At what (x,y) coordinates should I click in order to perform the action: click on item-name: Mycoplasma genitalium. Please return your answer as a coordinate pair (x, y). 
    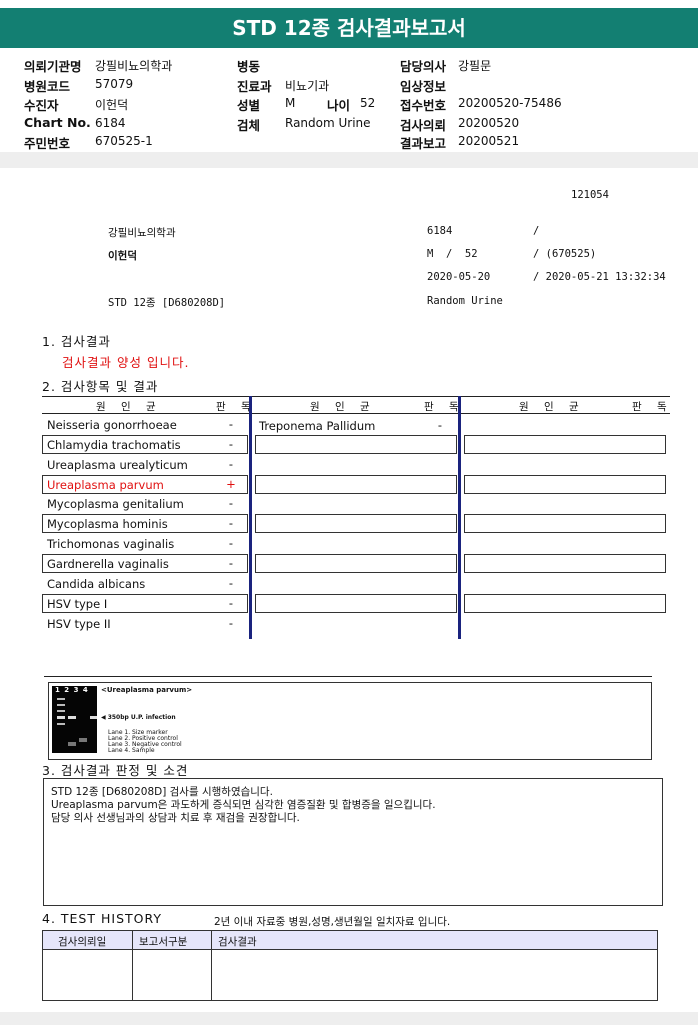
    Looking at the image, I should click on (115, 504).